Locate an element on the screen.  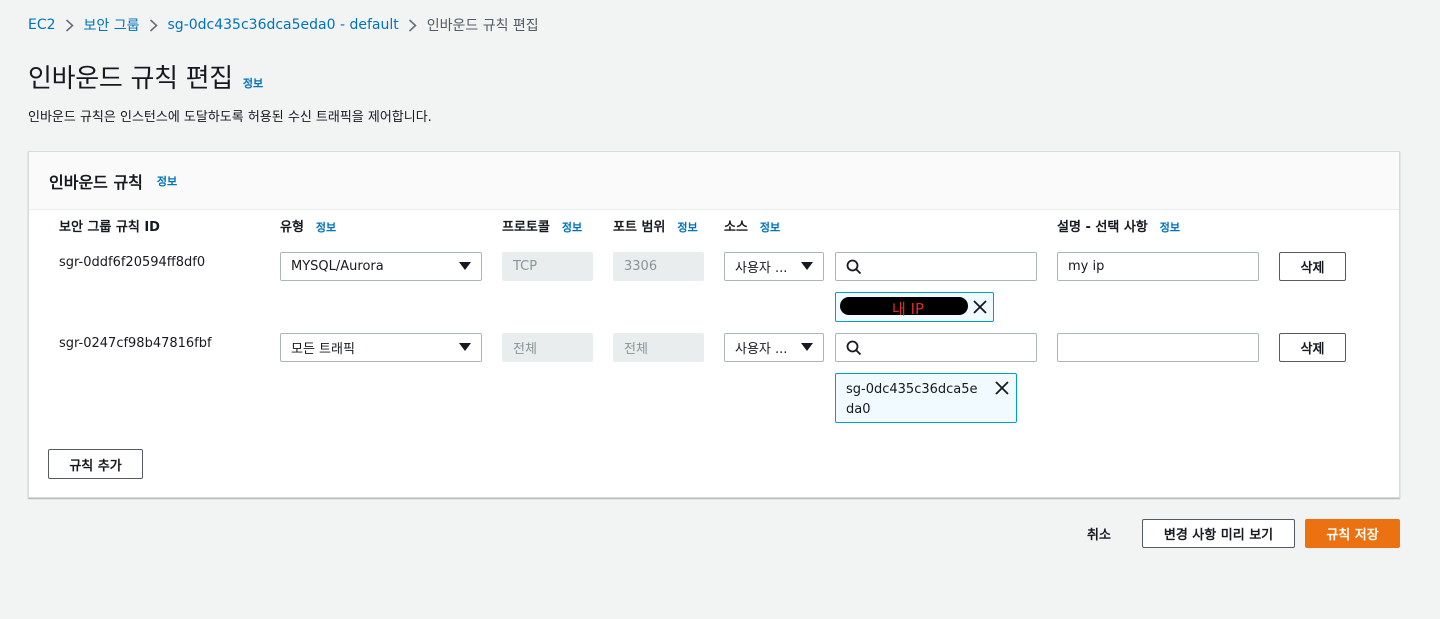
protocol-field: TCP is located at coordinates (547, 266).